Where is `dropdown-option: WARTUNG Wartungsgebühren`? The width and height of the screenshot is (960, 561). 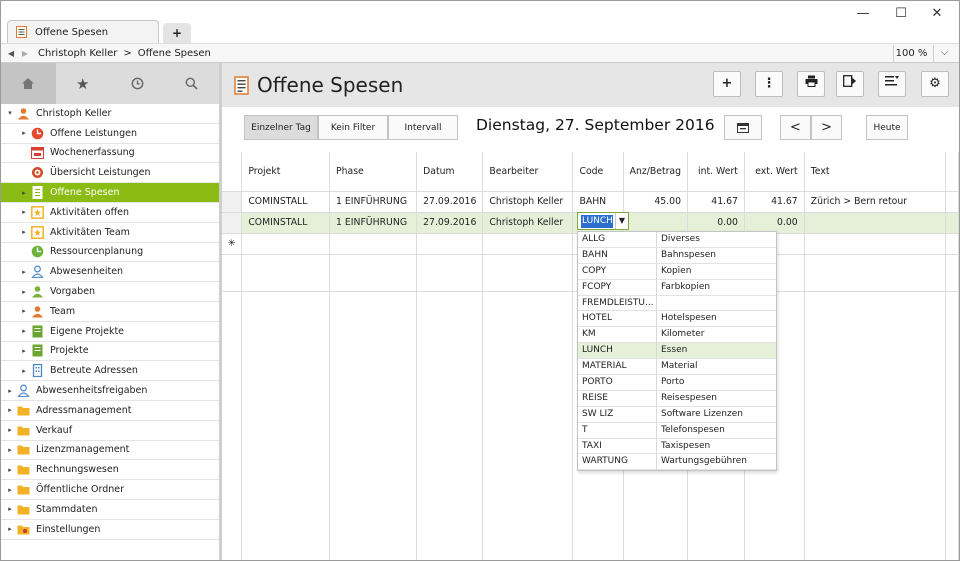
dropdown-option: WARTUNG Wartungsgebühren is located at coordinates (677, 462).